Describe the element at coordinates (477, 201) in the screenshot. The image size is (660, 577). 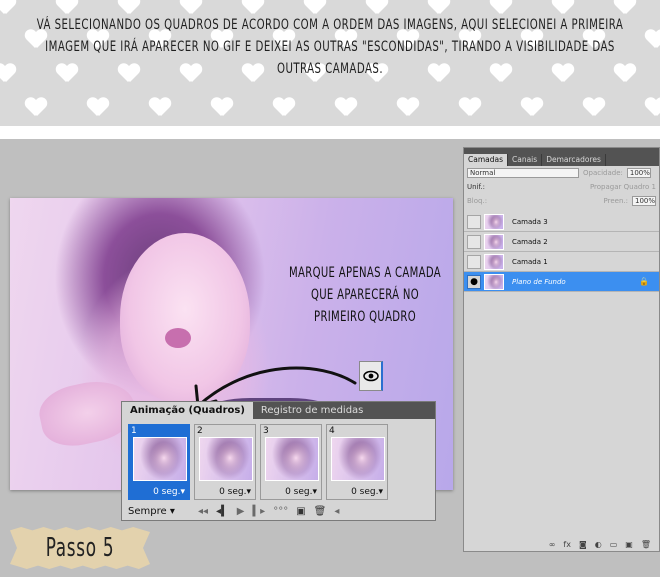
I see `lock-label: Bloq.:` at that location.